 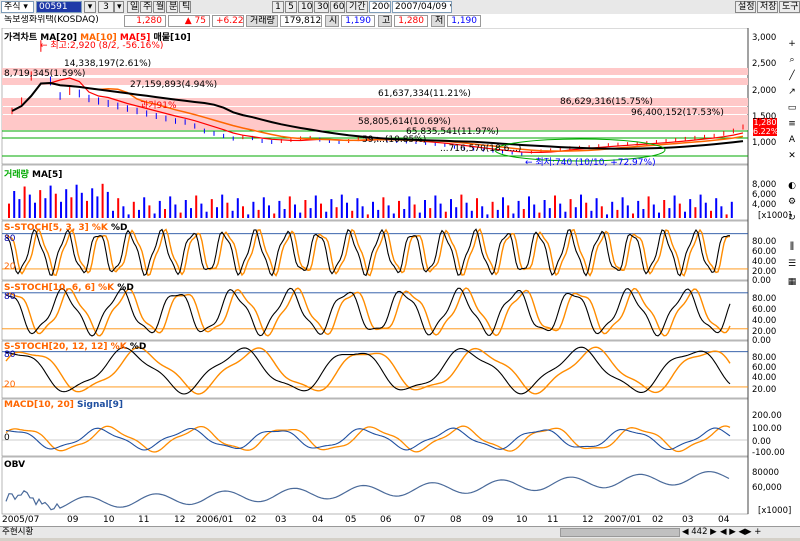 What do you see at coordinates (792, 282) in the screenshot?
I see `grid-icon: ▦` at bounding box center [792, 282].